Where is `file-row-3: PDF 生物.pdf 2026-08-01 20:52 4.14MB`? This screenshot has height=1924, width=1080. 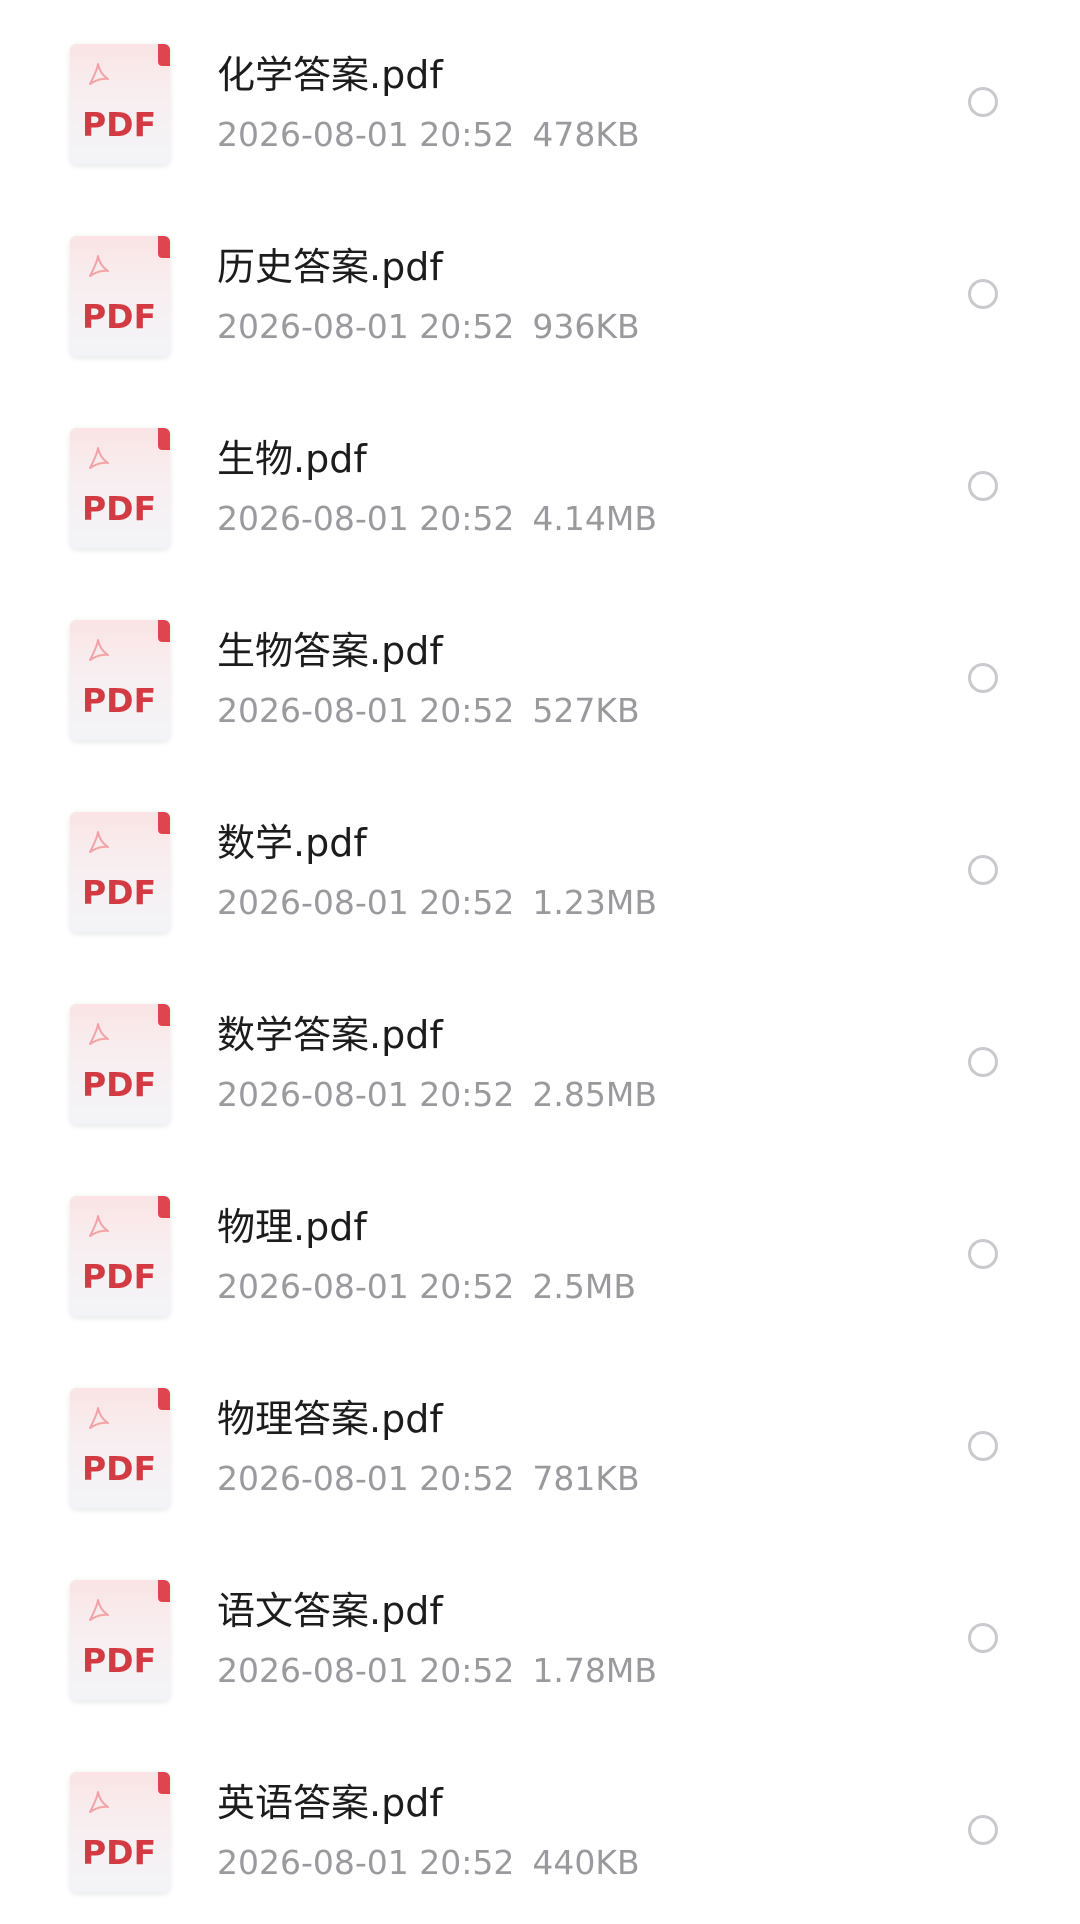 file-row-3: PDF 生物.pdf 2026-08-01 20:52 4.14MB is located at coordinates (540, 484).